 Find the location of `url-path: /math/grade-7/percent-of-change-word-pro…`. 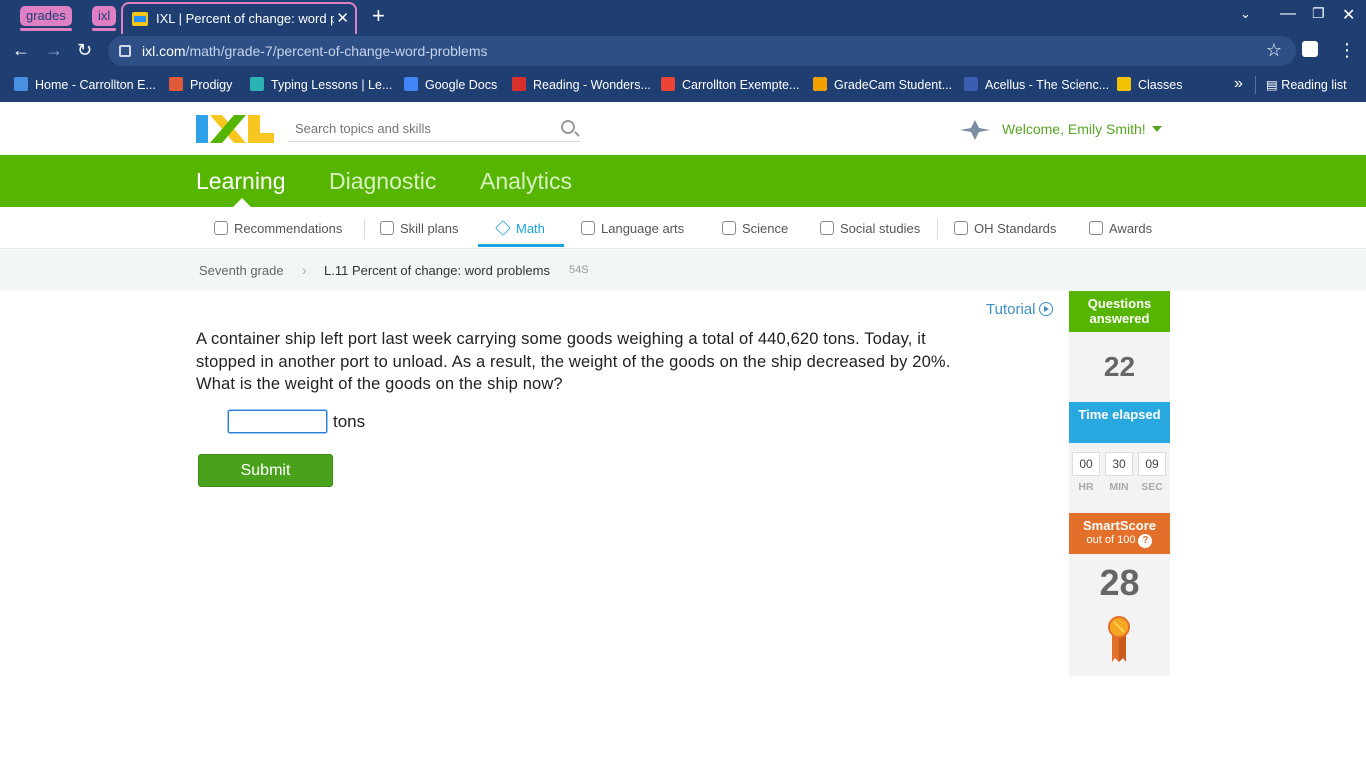

url-path: /math/grade-7/percent-of-change-word-pro… is located at coordinates (336, 51).